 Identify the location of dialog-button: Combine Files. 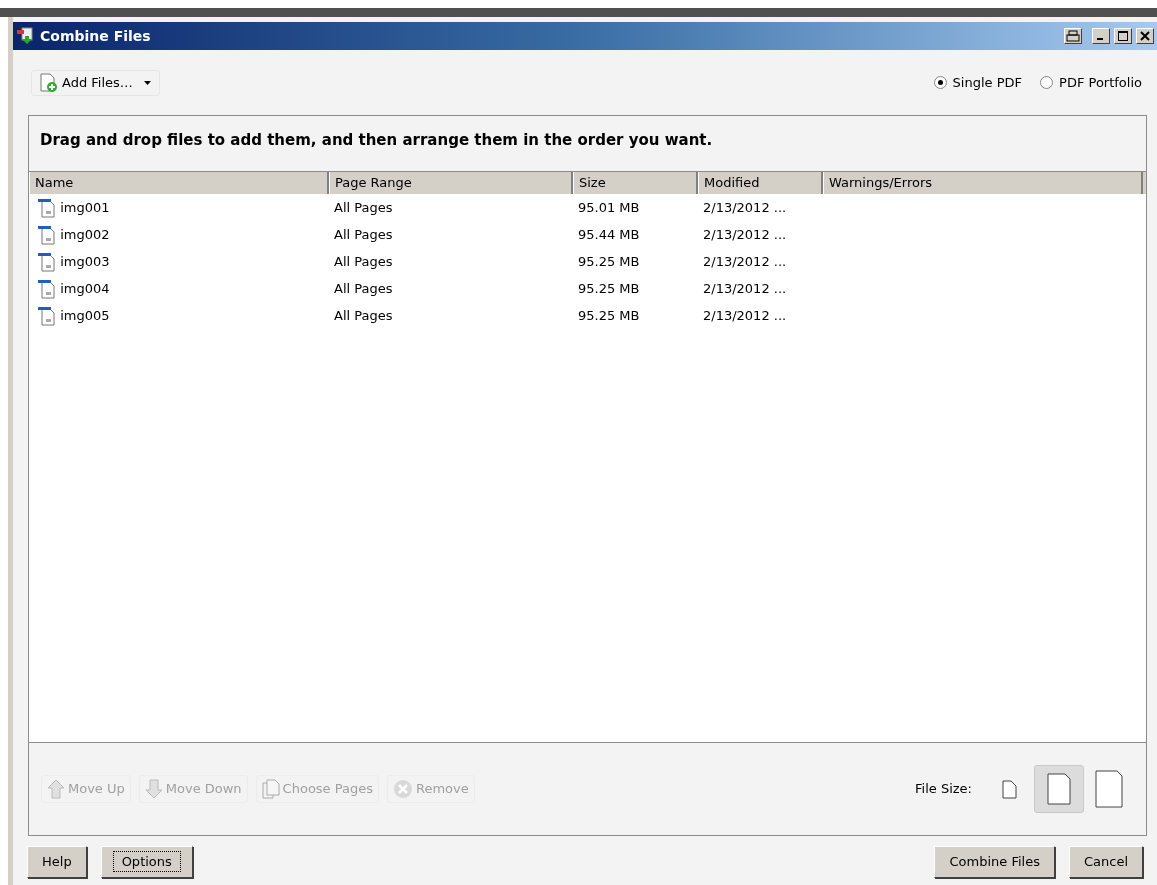
(994, 862).